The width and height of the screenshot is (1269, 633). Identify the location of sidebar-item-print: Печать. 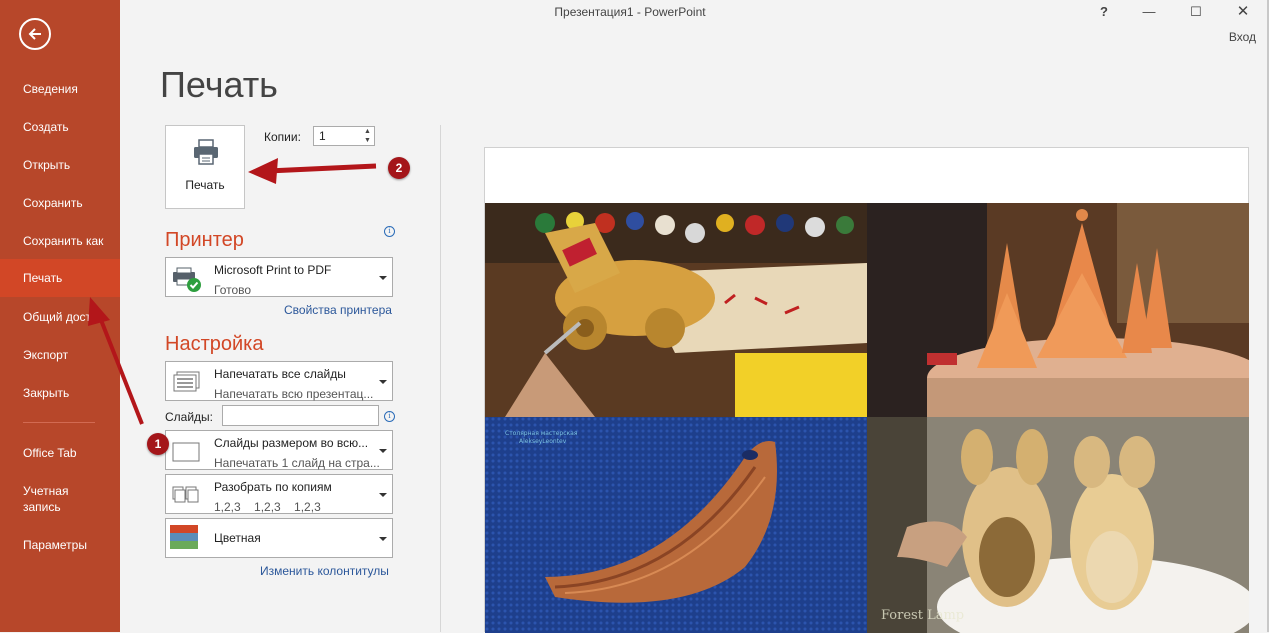
(60, 278).